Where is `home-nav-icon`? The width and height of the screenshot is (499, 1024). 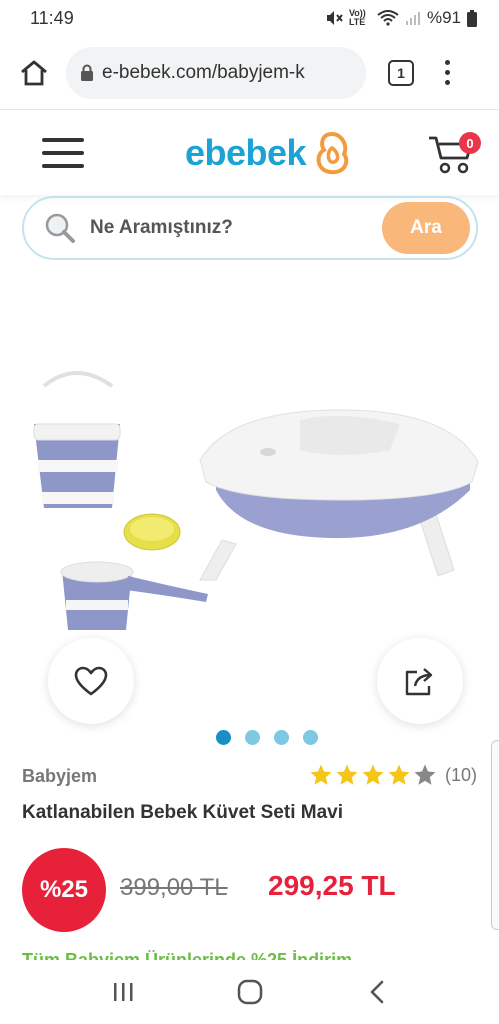 home-nav-icon is located at coordinates (250, 992).